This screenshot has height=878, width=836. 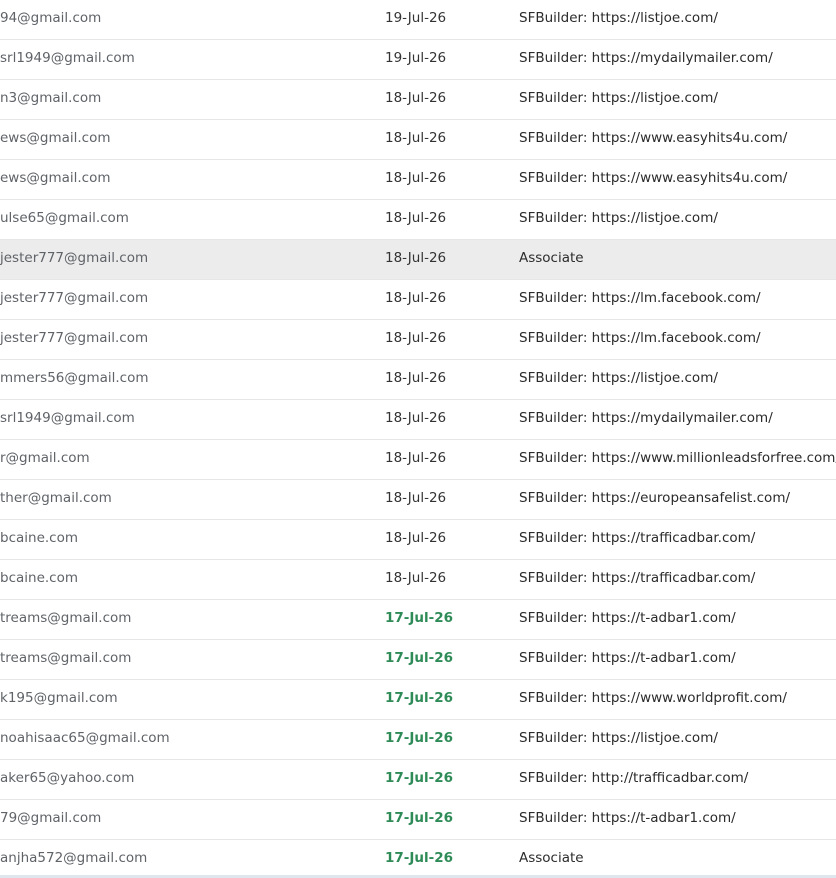 What do you see at coordinates (51, 818) in the screenshot?
I see `email-cell: 79@gmail.com` at bounding box center [51, 818].